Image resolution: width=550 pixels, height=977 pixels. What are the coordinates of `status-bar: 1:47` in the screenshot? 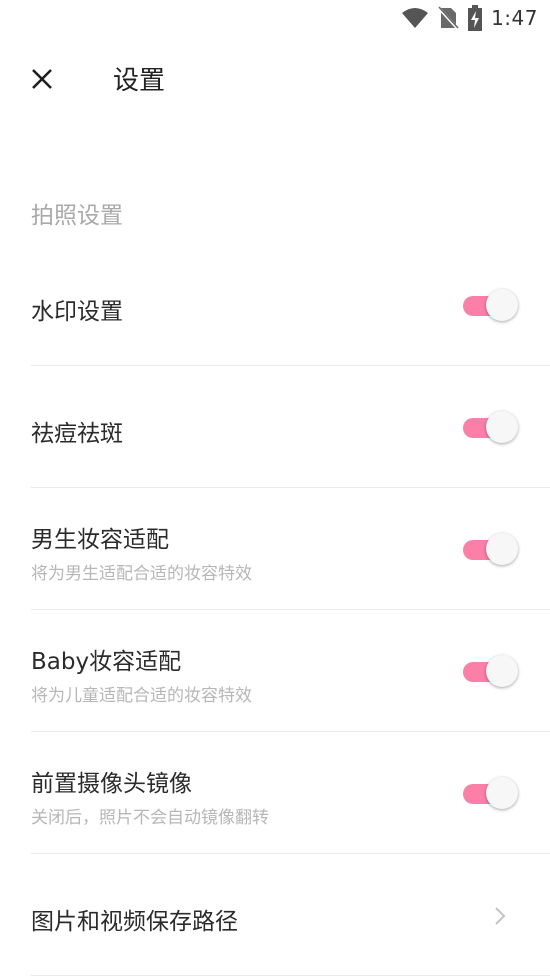 It's located at (275, 18).